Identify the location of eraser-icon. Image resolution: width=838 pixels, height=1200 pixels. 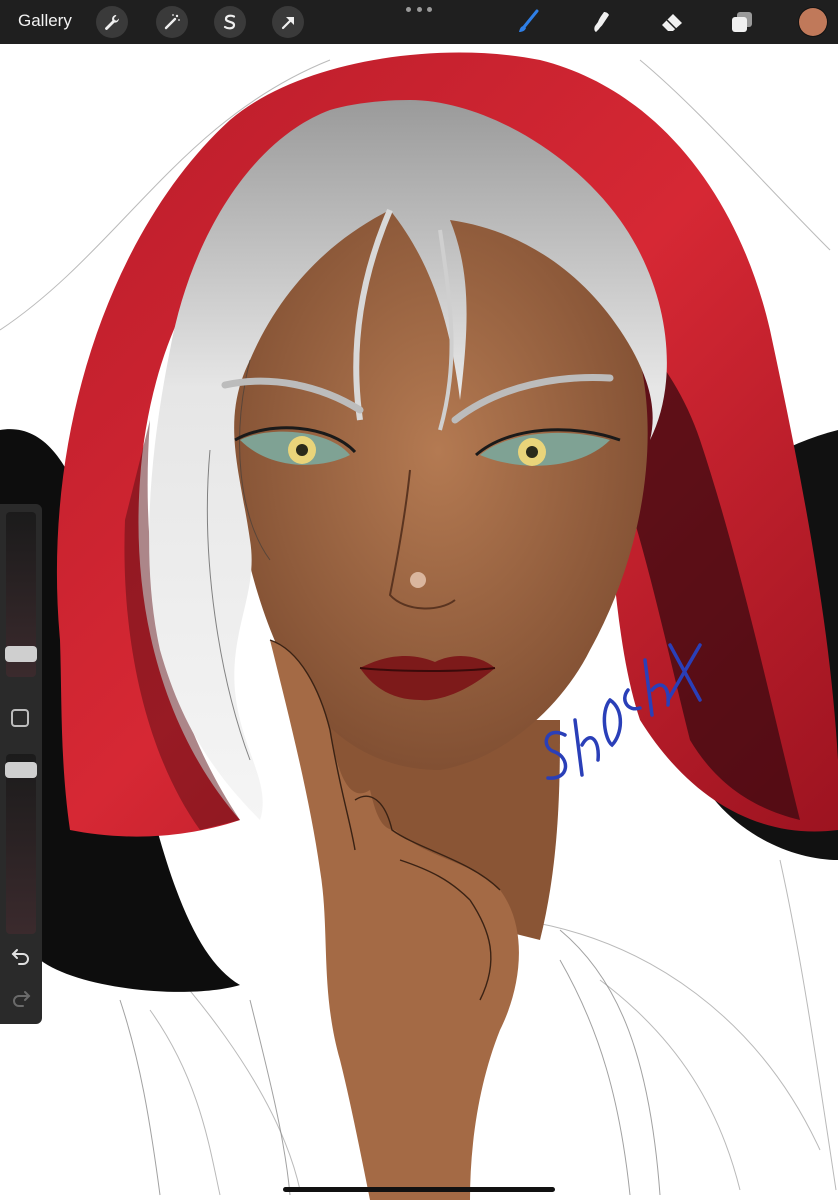
(672, 22).